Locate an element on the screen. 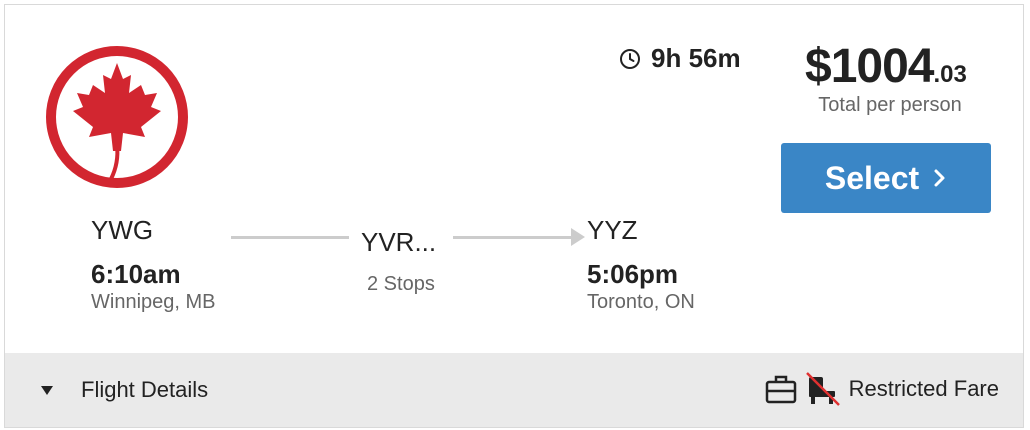  arrival-time: 5:06pm is located at coordinates (633, 274).